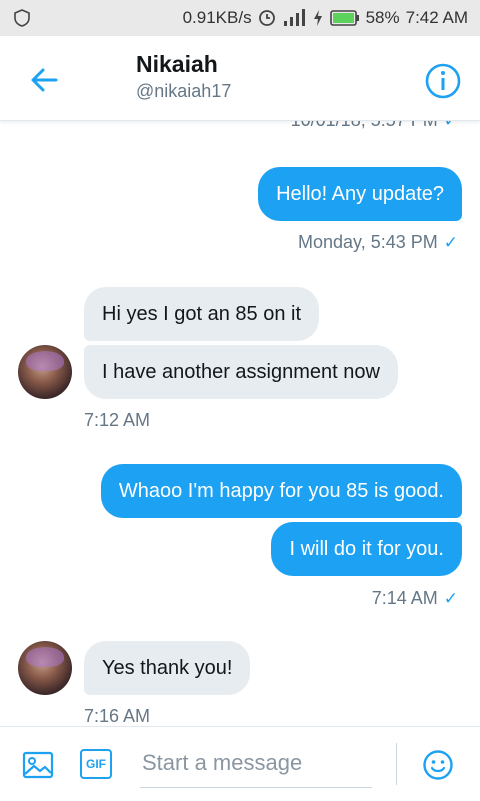  I want to click on emoji-icon, so click(438, 765).